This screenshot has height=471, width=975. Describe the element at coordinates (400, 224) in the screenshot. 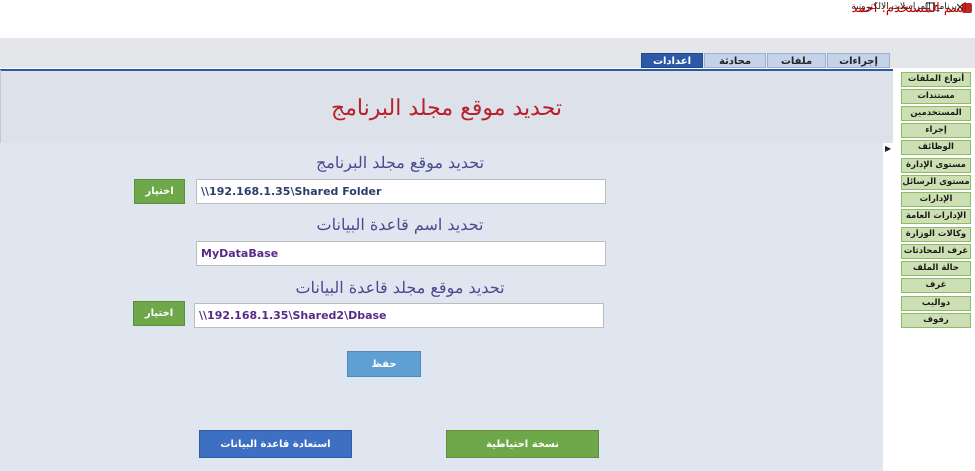

I see `database-name-label: تحديد اسم قاعدة البيانات` at that location.